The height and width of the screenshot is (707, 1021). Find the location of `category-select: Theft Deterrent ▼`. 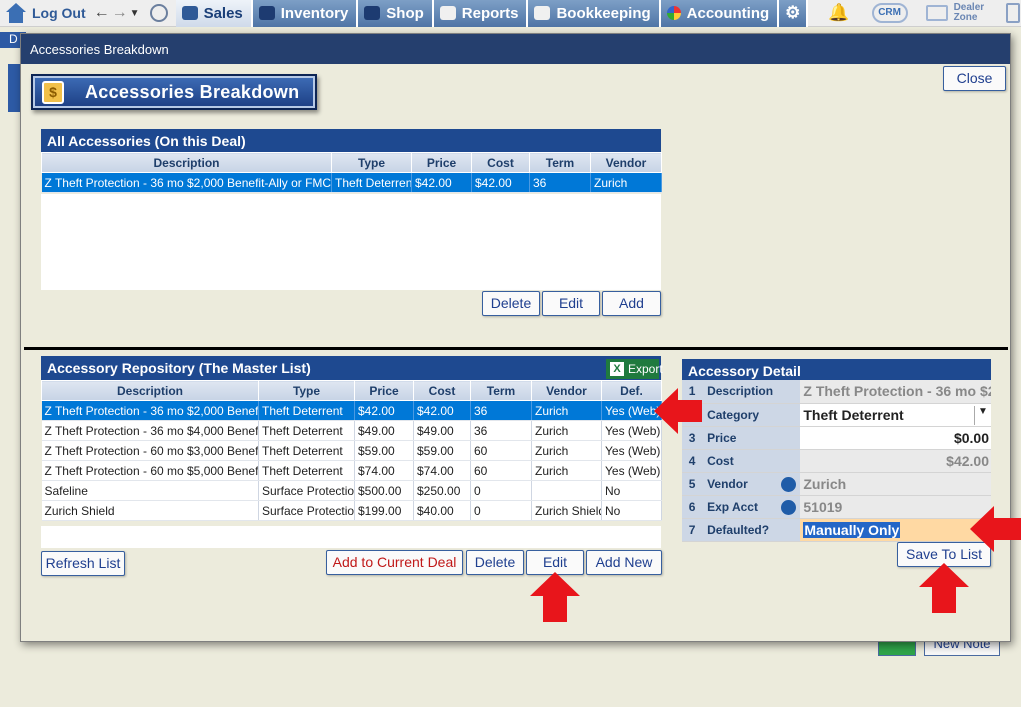

category-select: Theft Deterrent ▼ is located at coordinates (895, 415).